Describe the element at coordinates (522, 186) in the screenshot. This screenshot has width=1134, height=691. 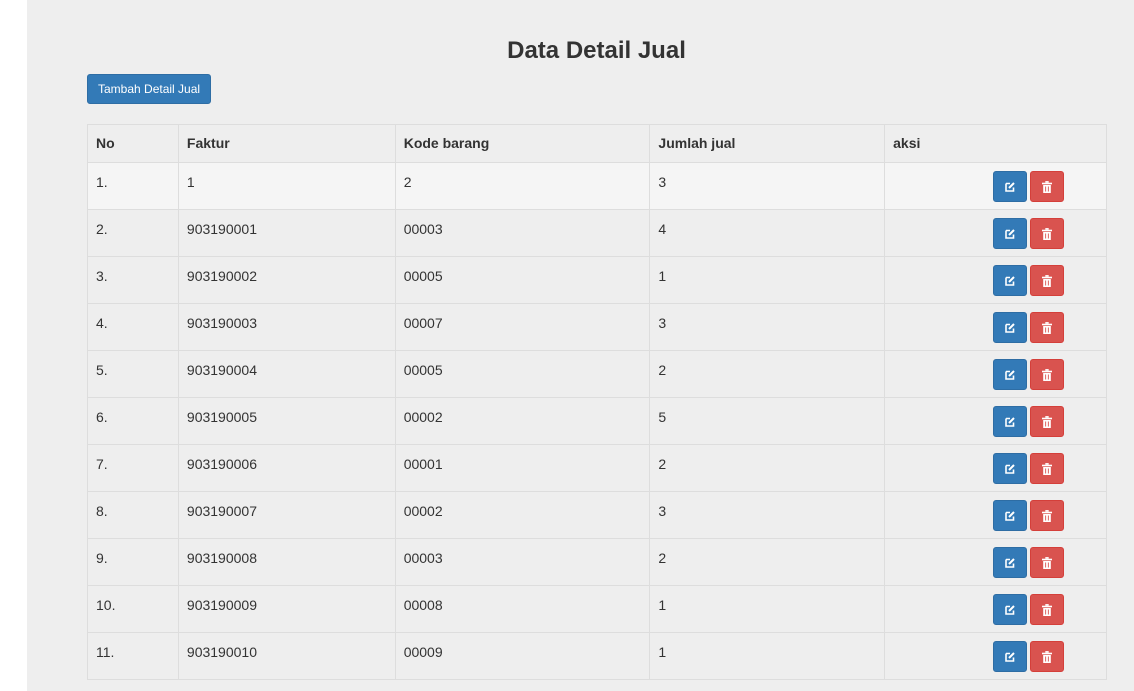
I see `cell-kode-barang: 2` at that location.